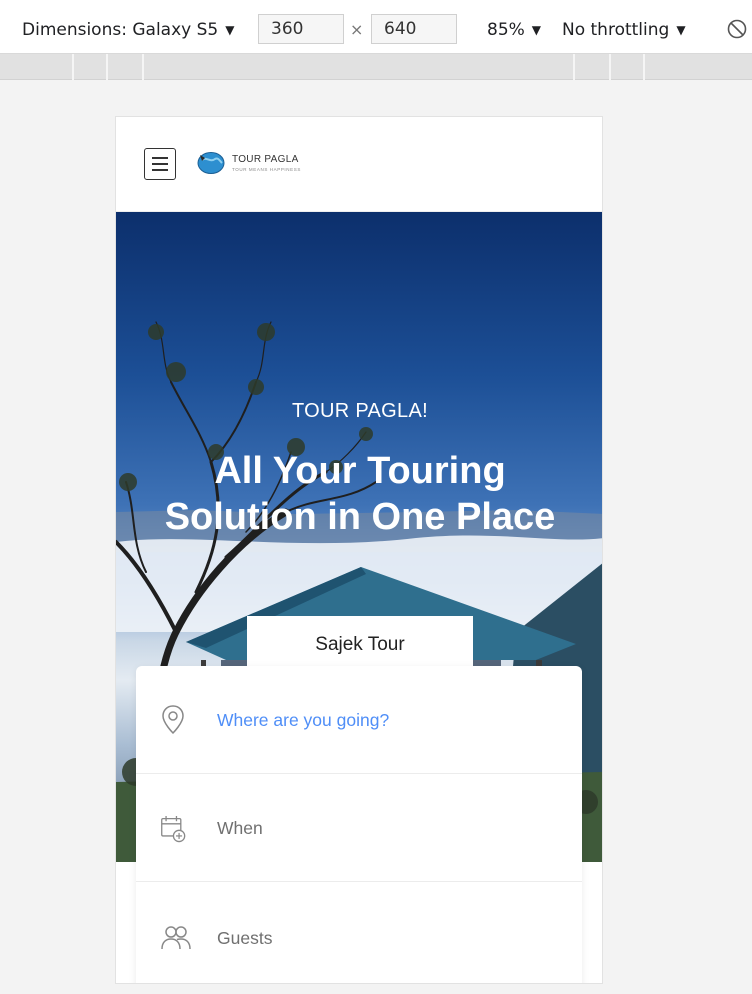 The image size is (752, 994). What do you see at coordinates (120, 30) in the screenshot?
I see `dimensions-label: Dimensions: Galaxy S5` at bounding box center [120, 30].